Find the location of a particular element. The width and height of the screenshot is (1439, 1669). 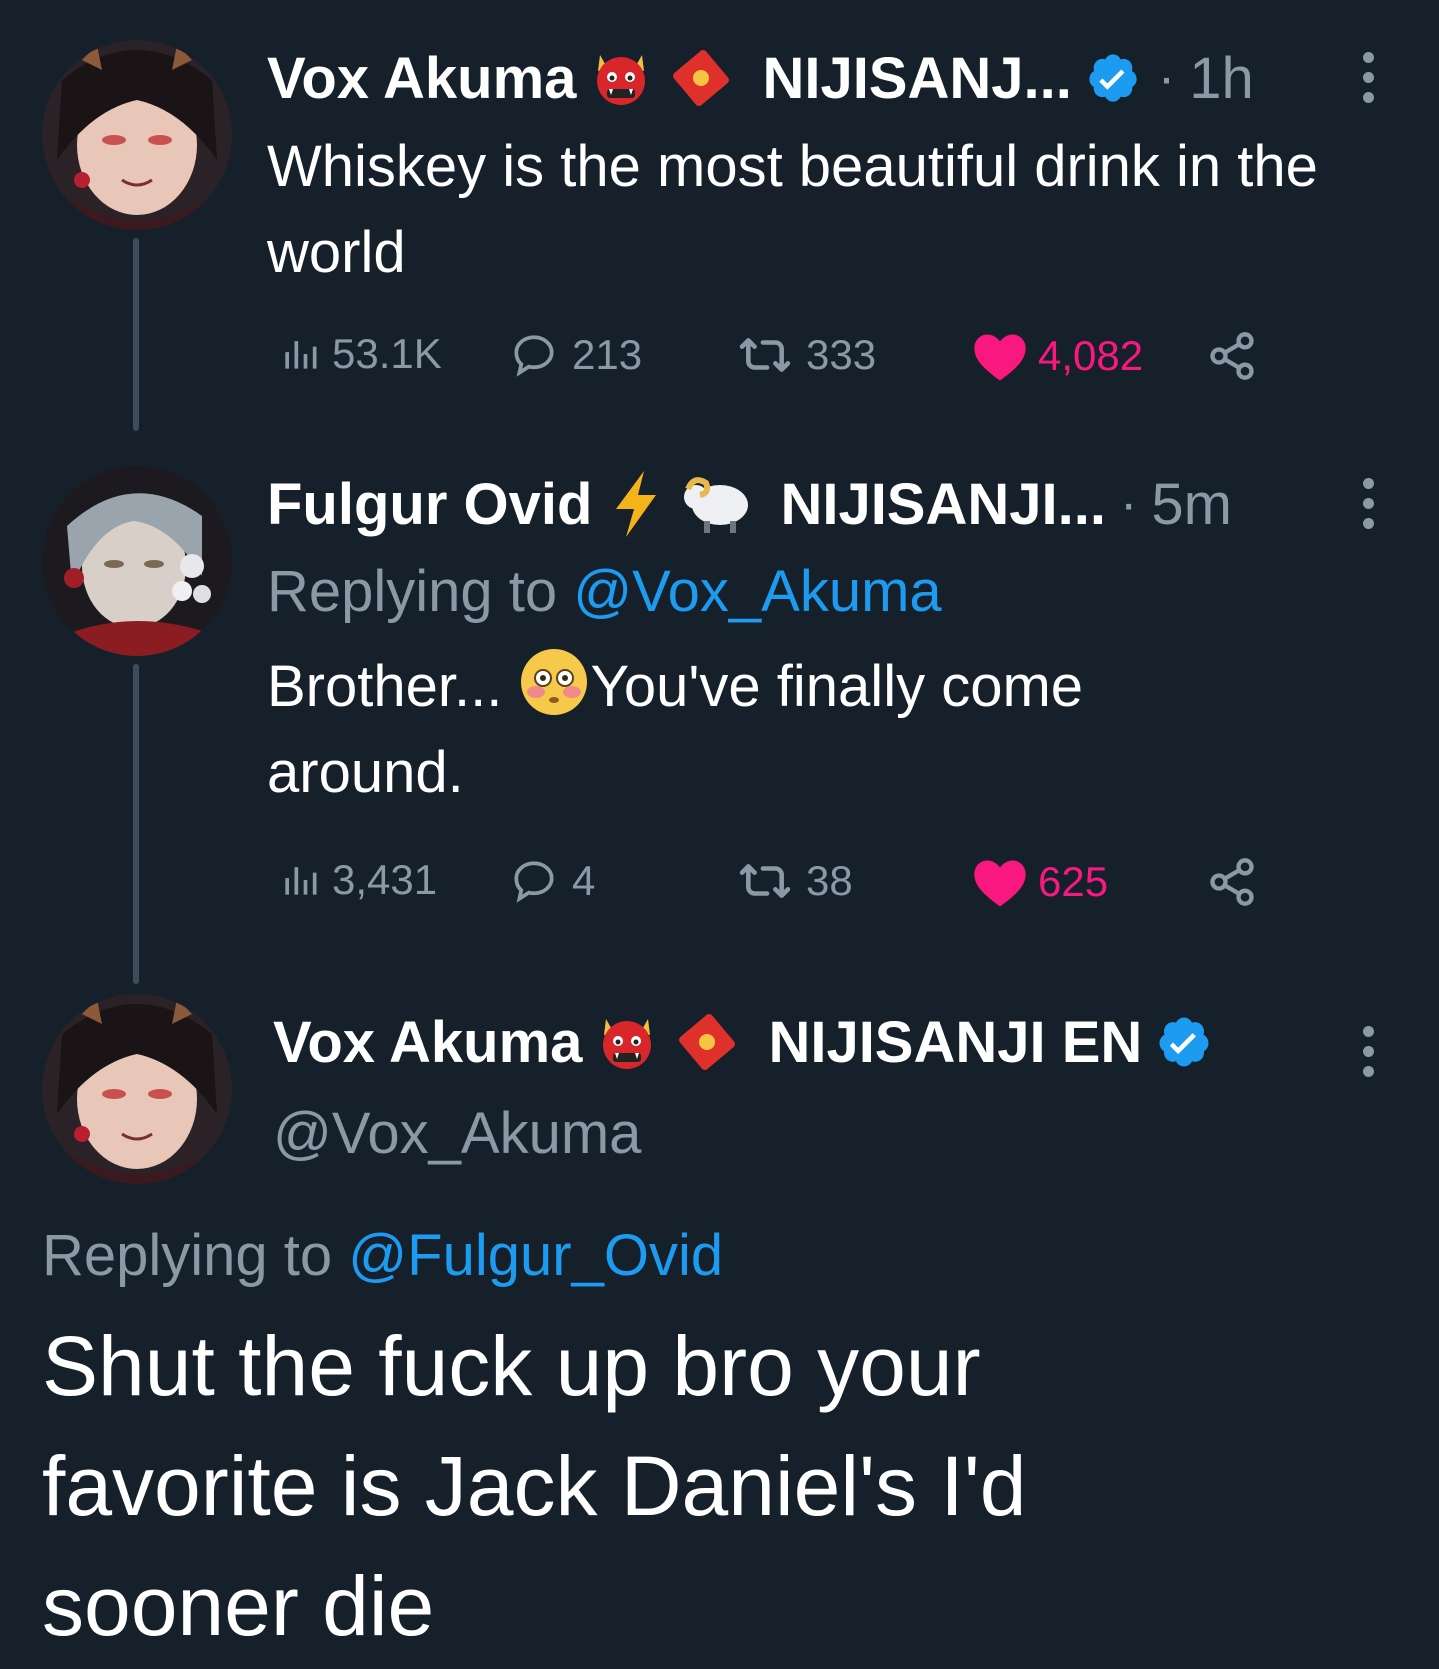

tweet1-header: Vox Akuma NIJISANJ... · 1h is located at coordinates (760, 78).